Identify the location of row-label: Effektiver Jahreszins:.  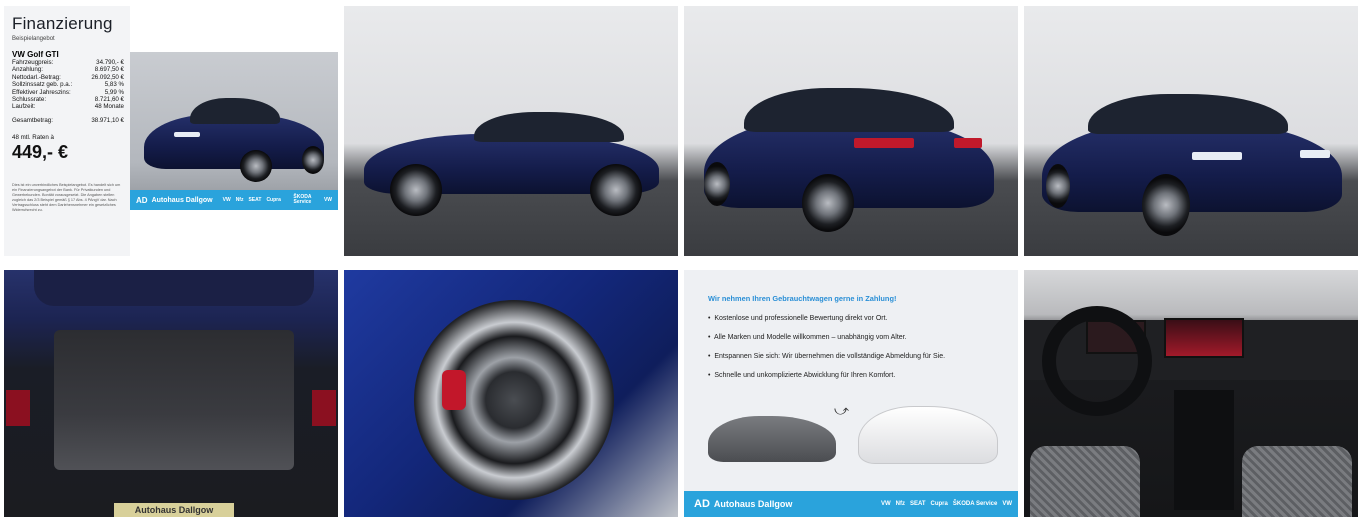
(41, 92).